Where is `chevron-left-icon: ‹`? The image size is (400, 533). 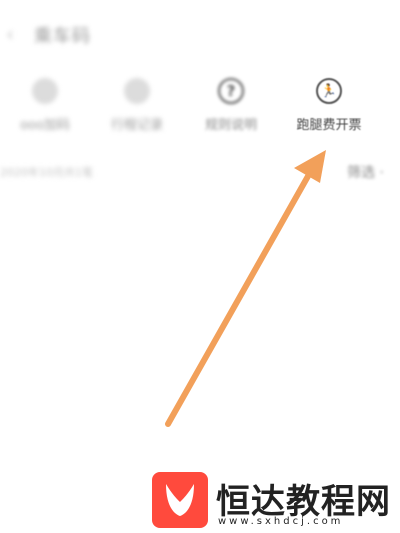 chevron-left-icon: ‹ is located at coordinates (10, 34).